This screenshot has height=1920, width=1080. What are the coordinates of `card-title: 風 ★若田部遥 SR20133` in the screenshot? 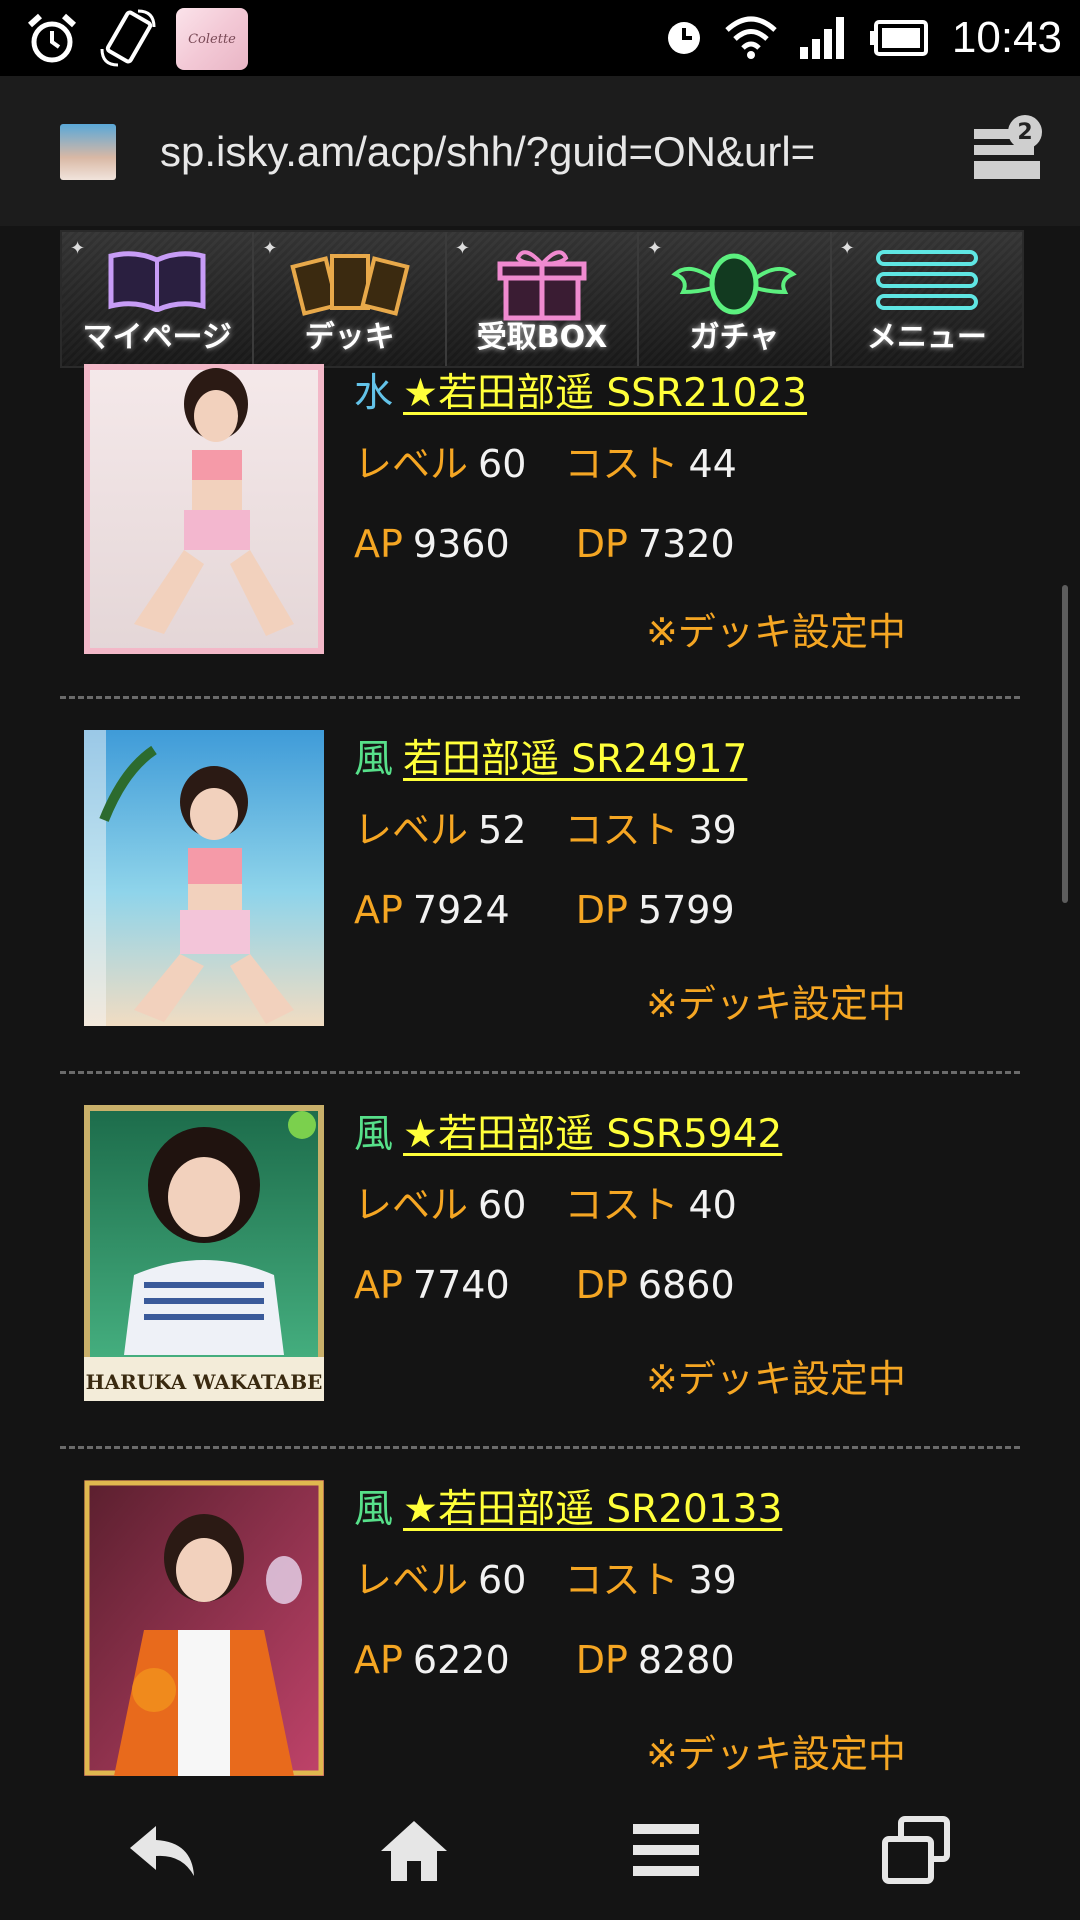 It's located at (568, 1510).